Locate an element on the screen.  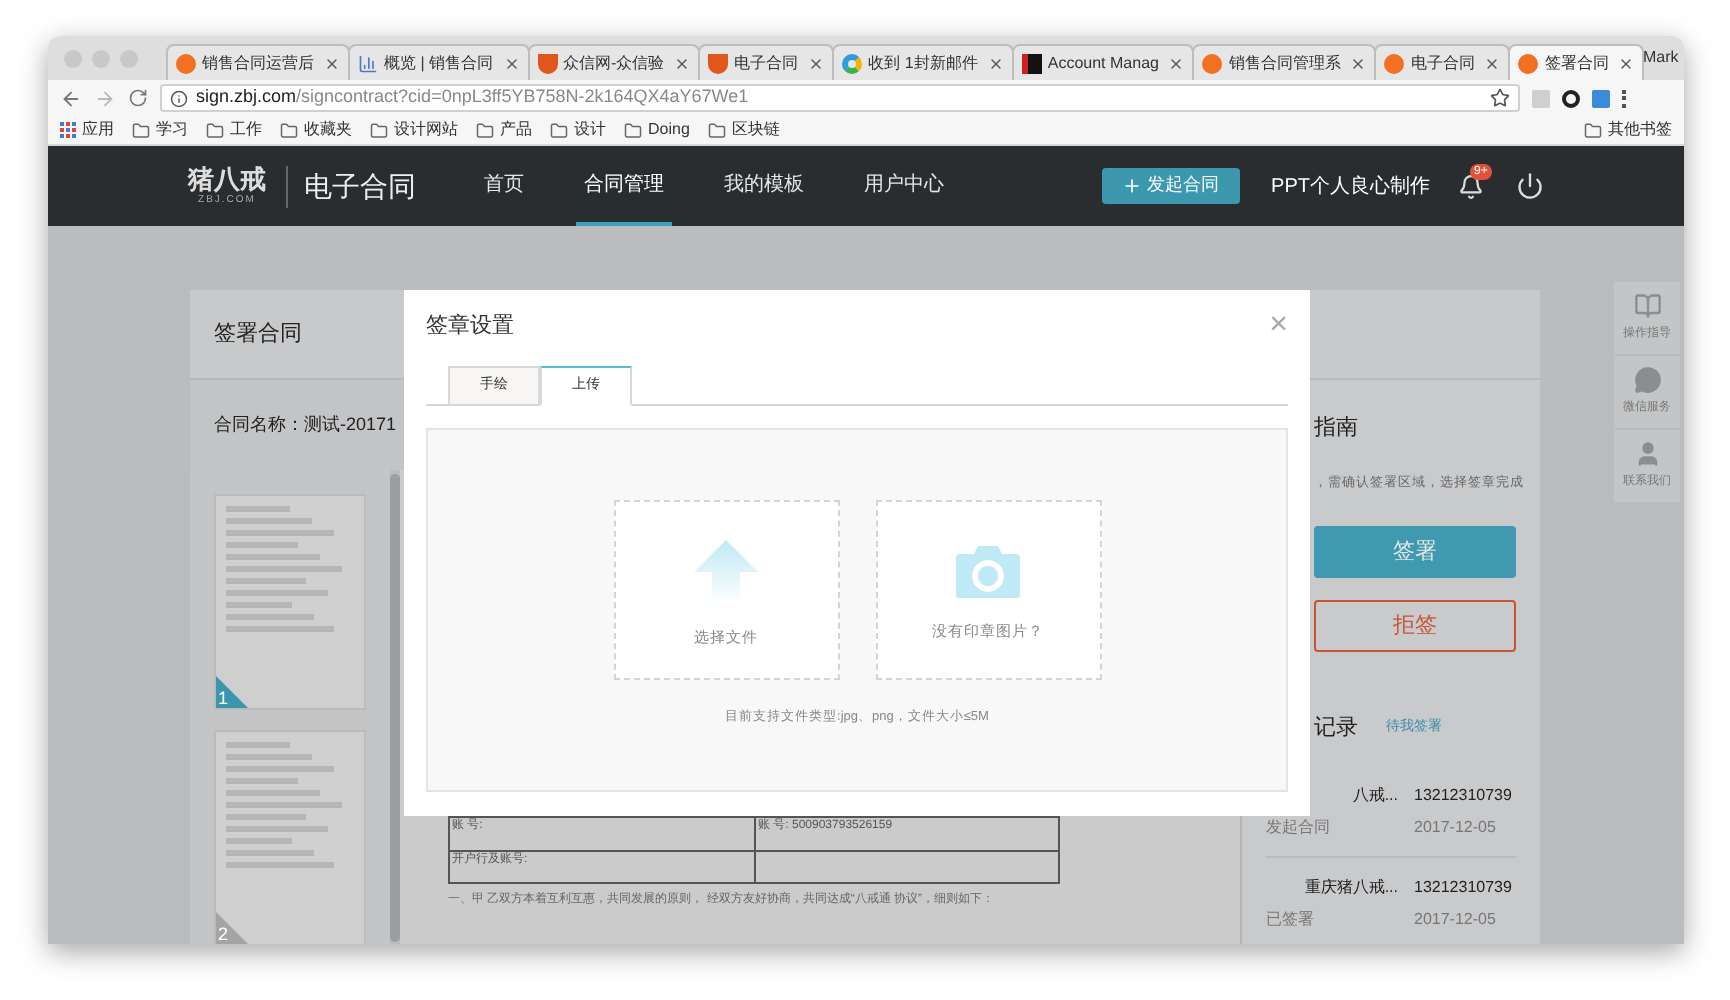
dialog-title: 签章设置 is located at coordinates (470, 326).